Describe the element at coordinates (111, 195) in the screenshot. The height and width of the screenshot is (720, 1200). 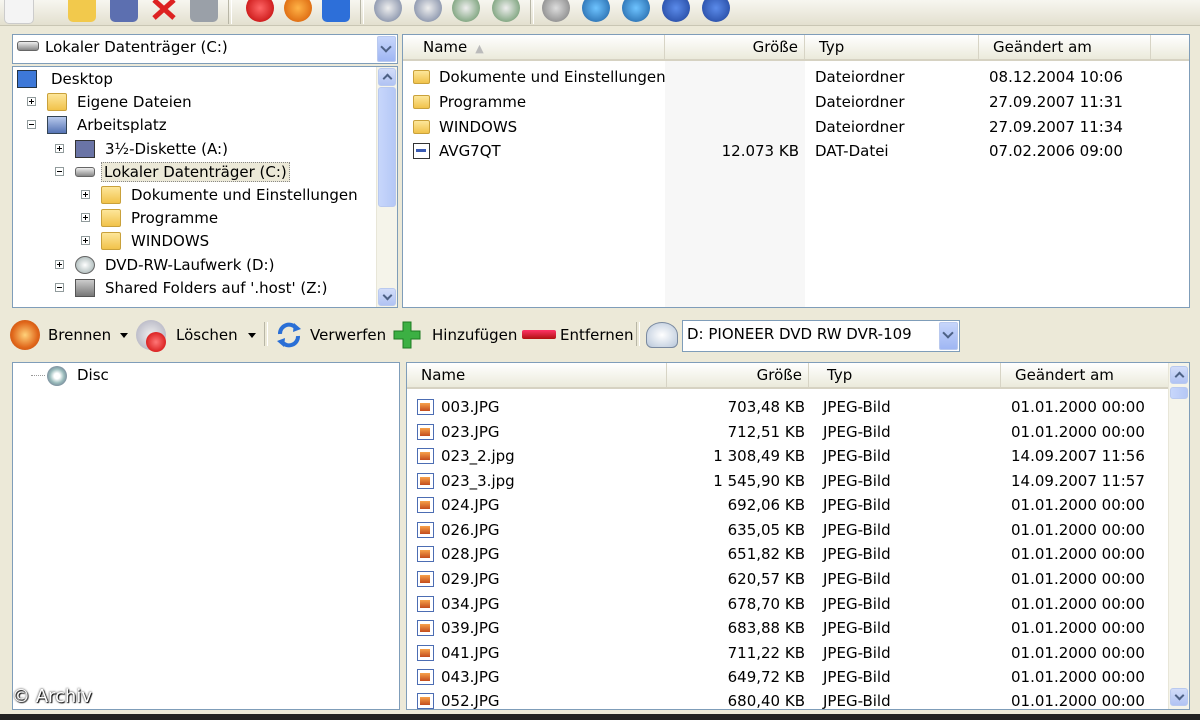
I see `folder-icon` at that location.